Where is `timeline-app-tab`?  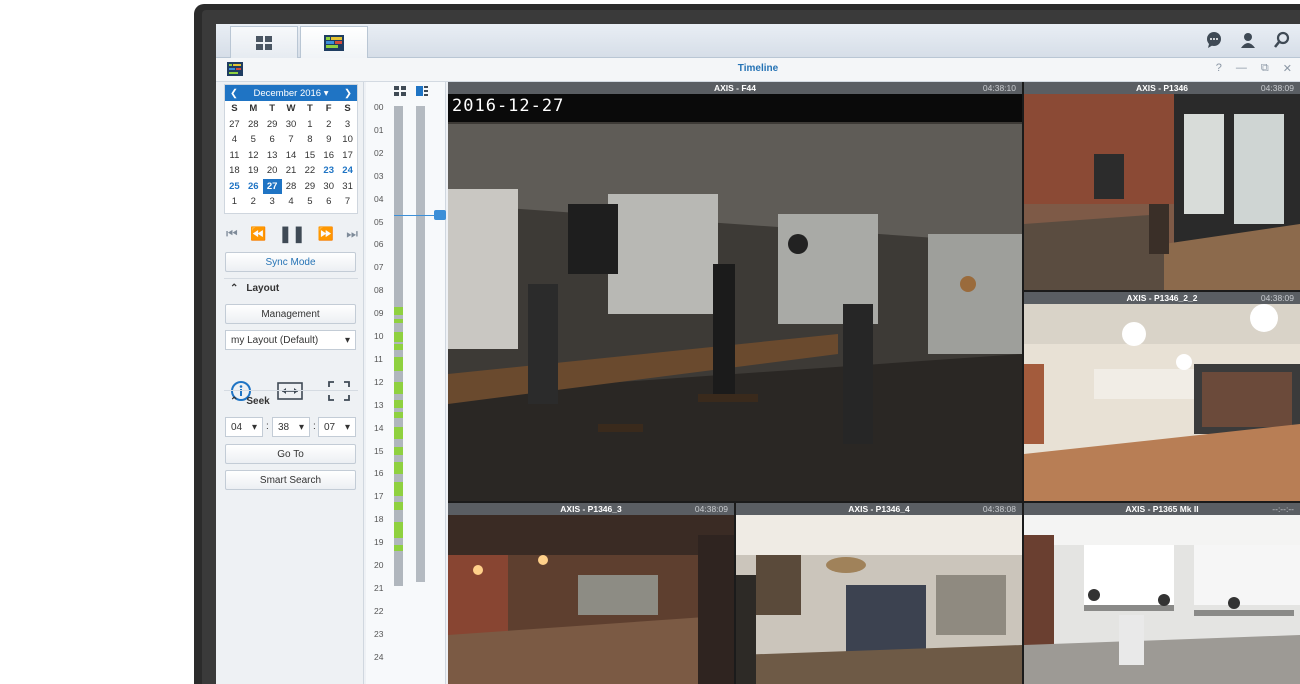
timeline-app-tab is located at coordinates (334, 42).